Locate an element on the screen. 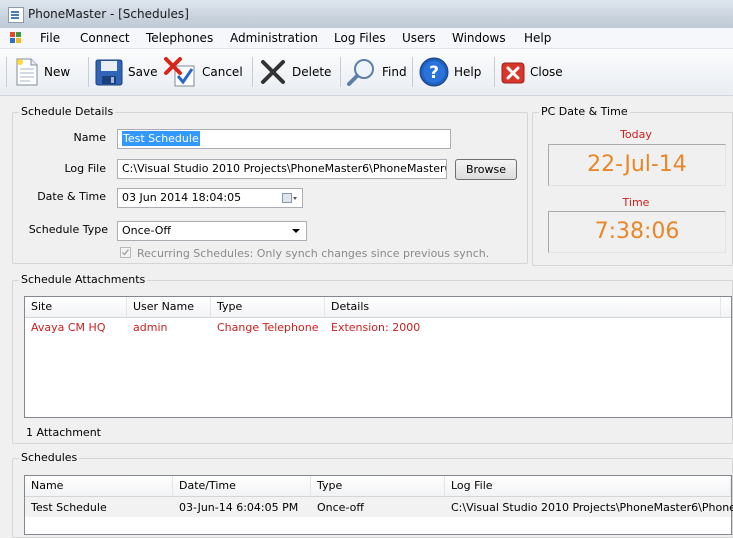 The height and width of the screenshot is (538, 733). help-icon: ? is located at coordinates (434, 72).